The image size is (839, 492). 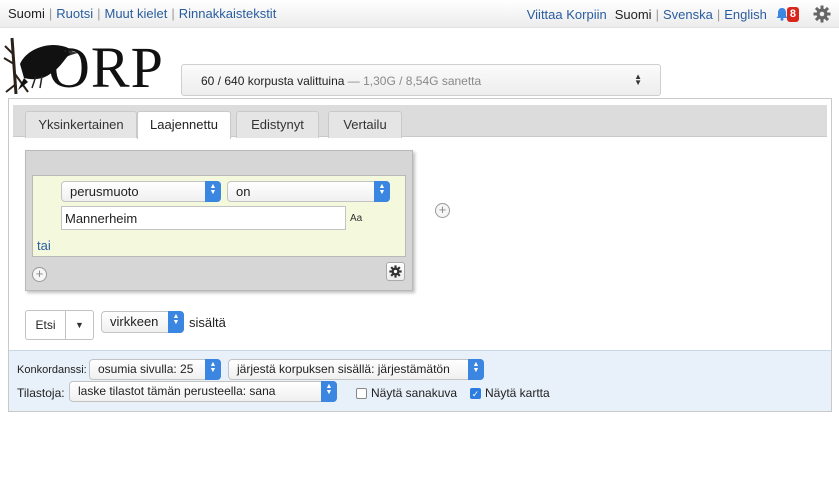 I want to click on bell-icon, so click(x=782, y=14).